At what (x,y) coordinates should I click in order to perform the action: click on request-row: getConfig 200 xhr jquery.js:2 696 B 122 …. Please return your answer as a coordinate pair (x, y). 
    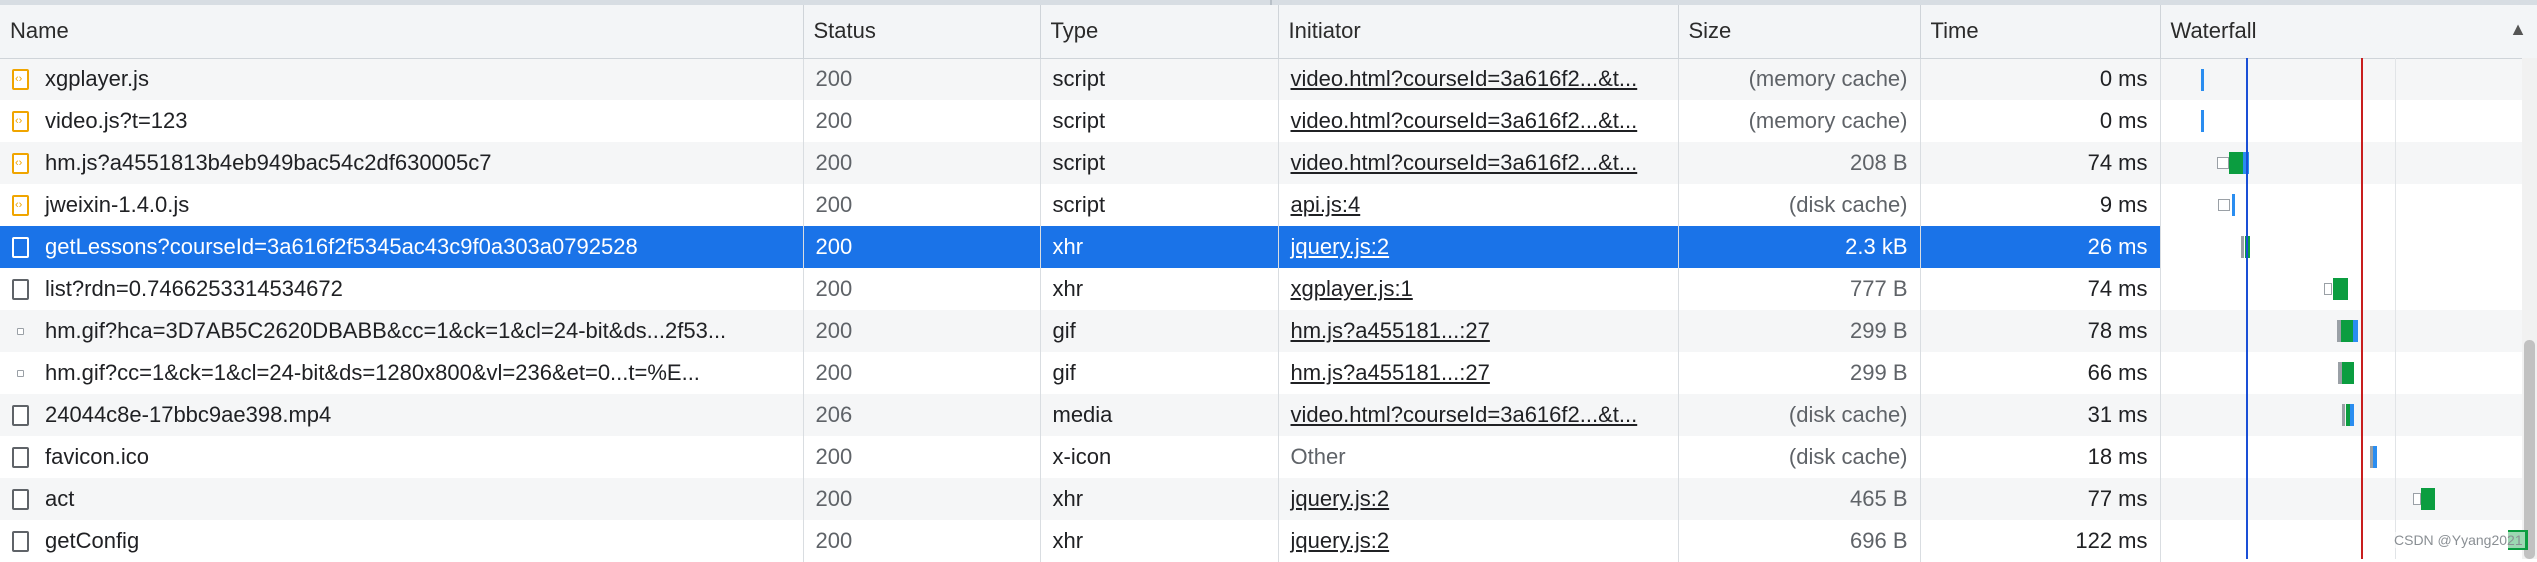
    Looking at the image, I should click on (1268, 541).